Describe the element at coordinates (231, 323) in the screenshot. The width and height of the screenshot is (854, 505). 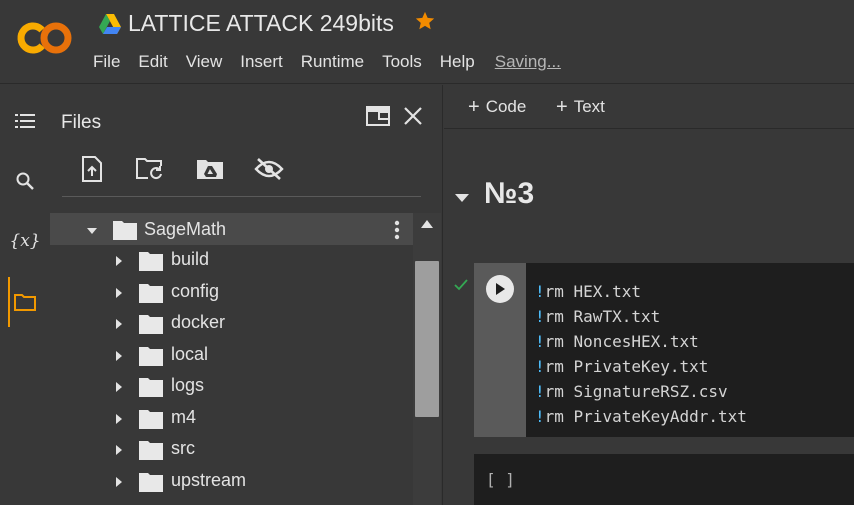
I see `tree-row-docker: docker` at that location.